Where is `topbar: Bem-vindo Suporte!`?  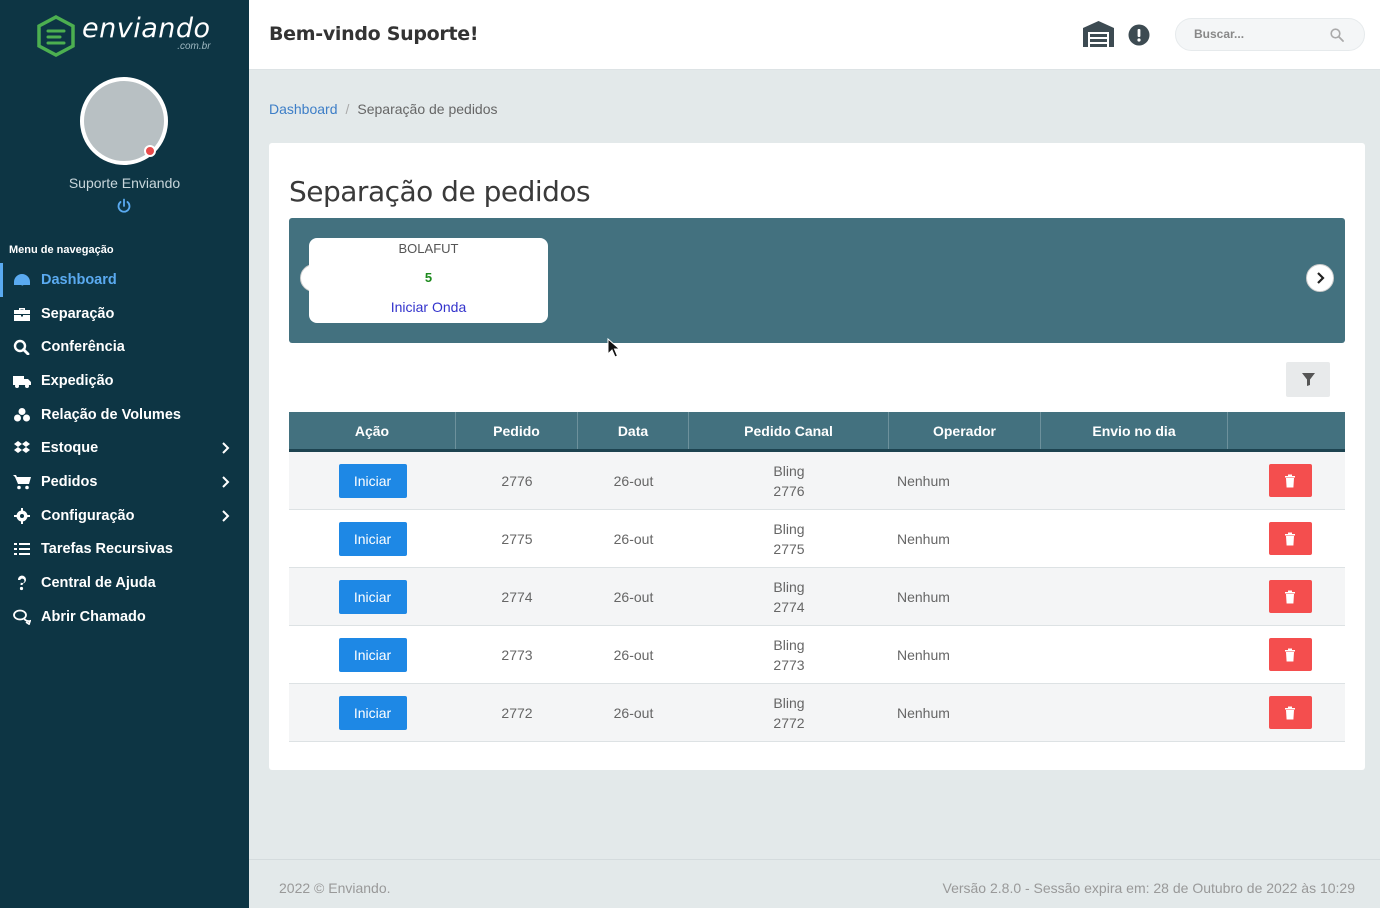
topbar: Bem-vindo Suporte! is located at coordinates (814, 35).